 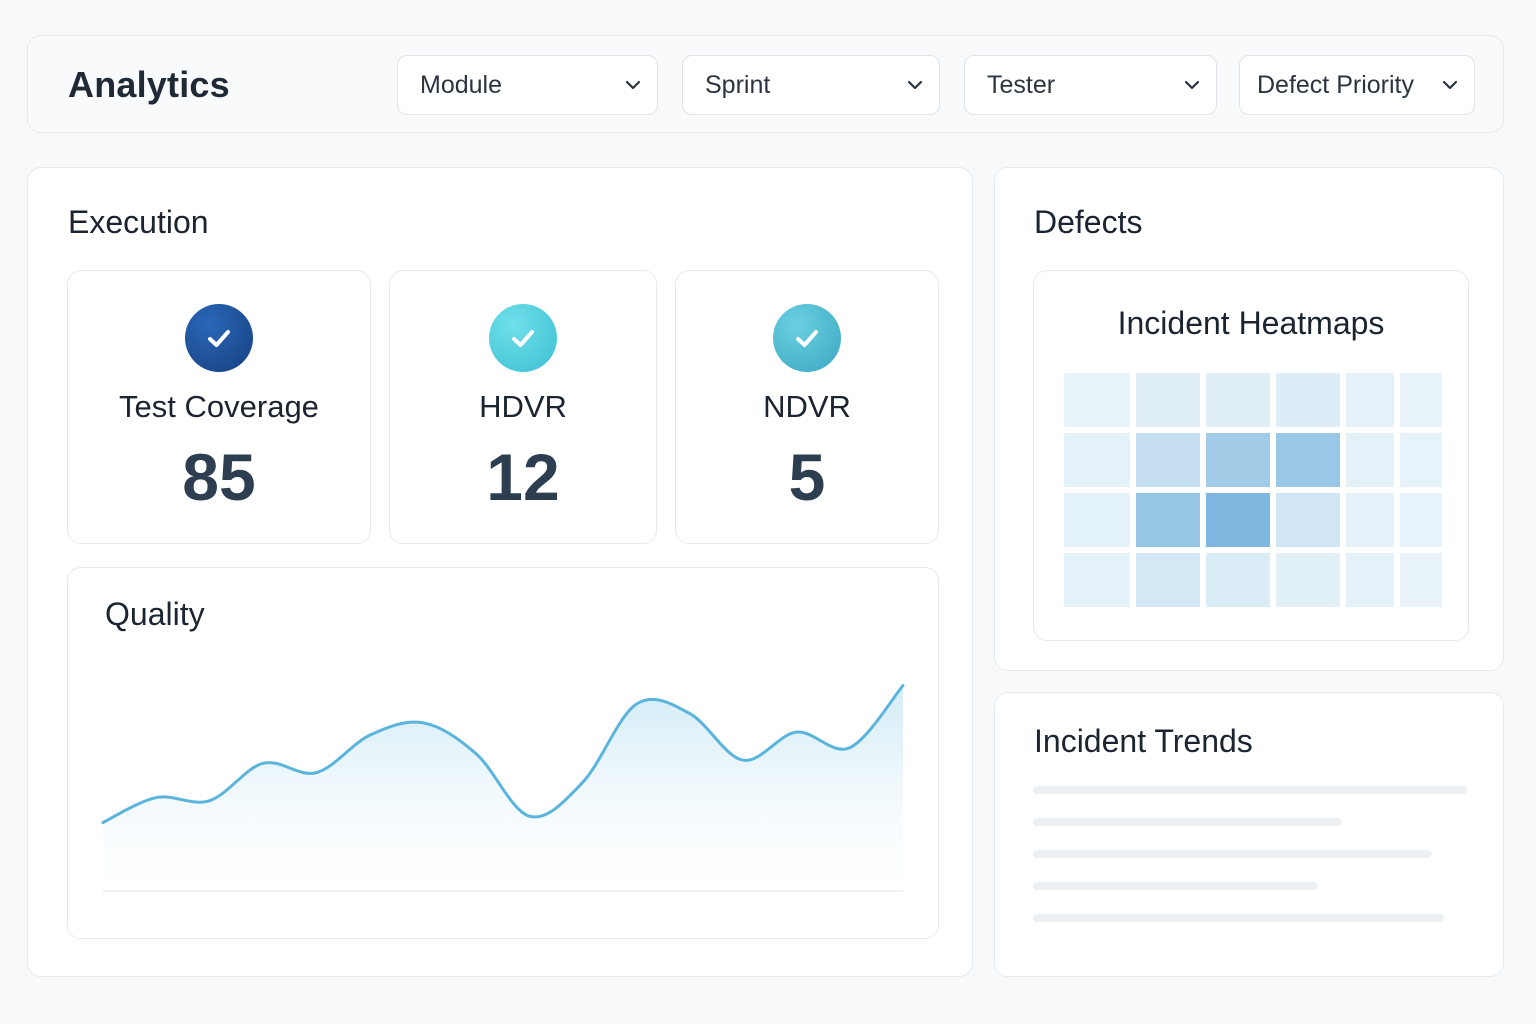 I want to click on dropdown-label: Sprint, so click(x=738, y=84).